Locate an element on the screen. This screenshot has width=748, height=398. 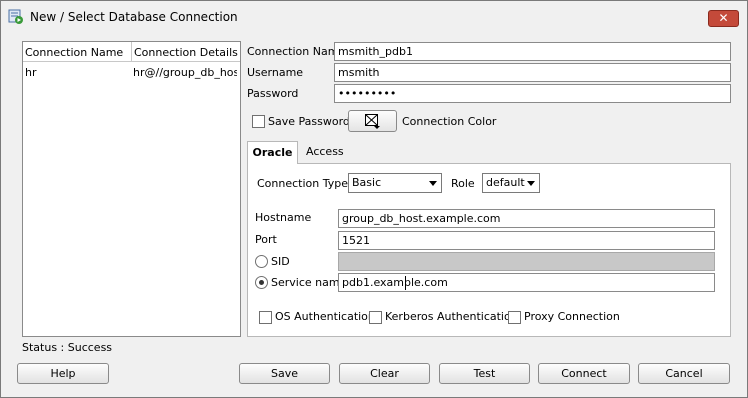
close-icon: ✕ is located at coordinates (723, 18).